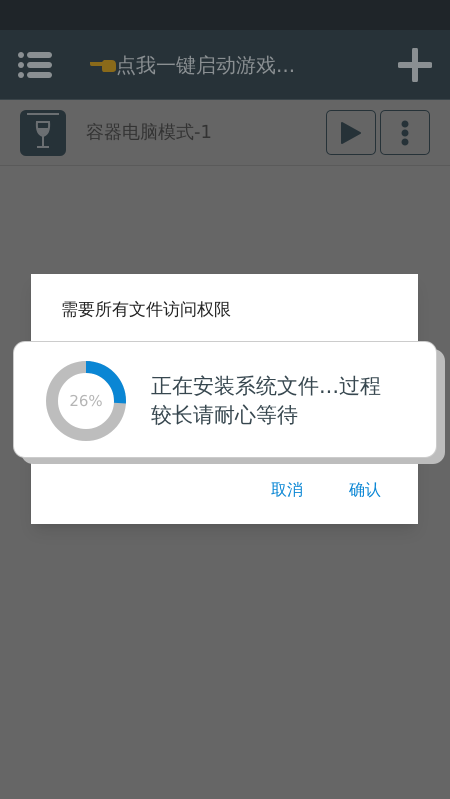 This screenshot has width=450, height=799. I want to click on progress-message: 正在安装系统文件...过程较长请耐心等待, so click(266, 401).